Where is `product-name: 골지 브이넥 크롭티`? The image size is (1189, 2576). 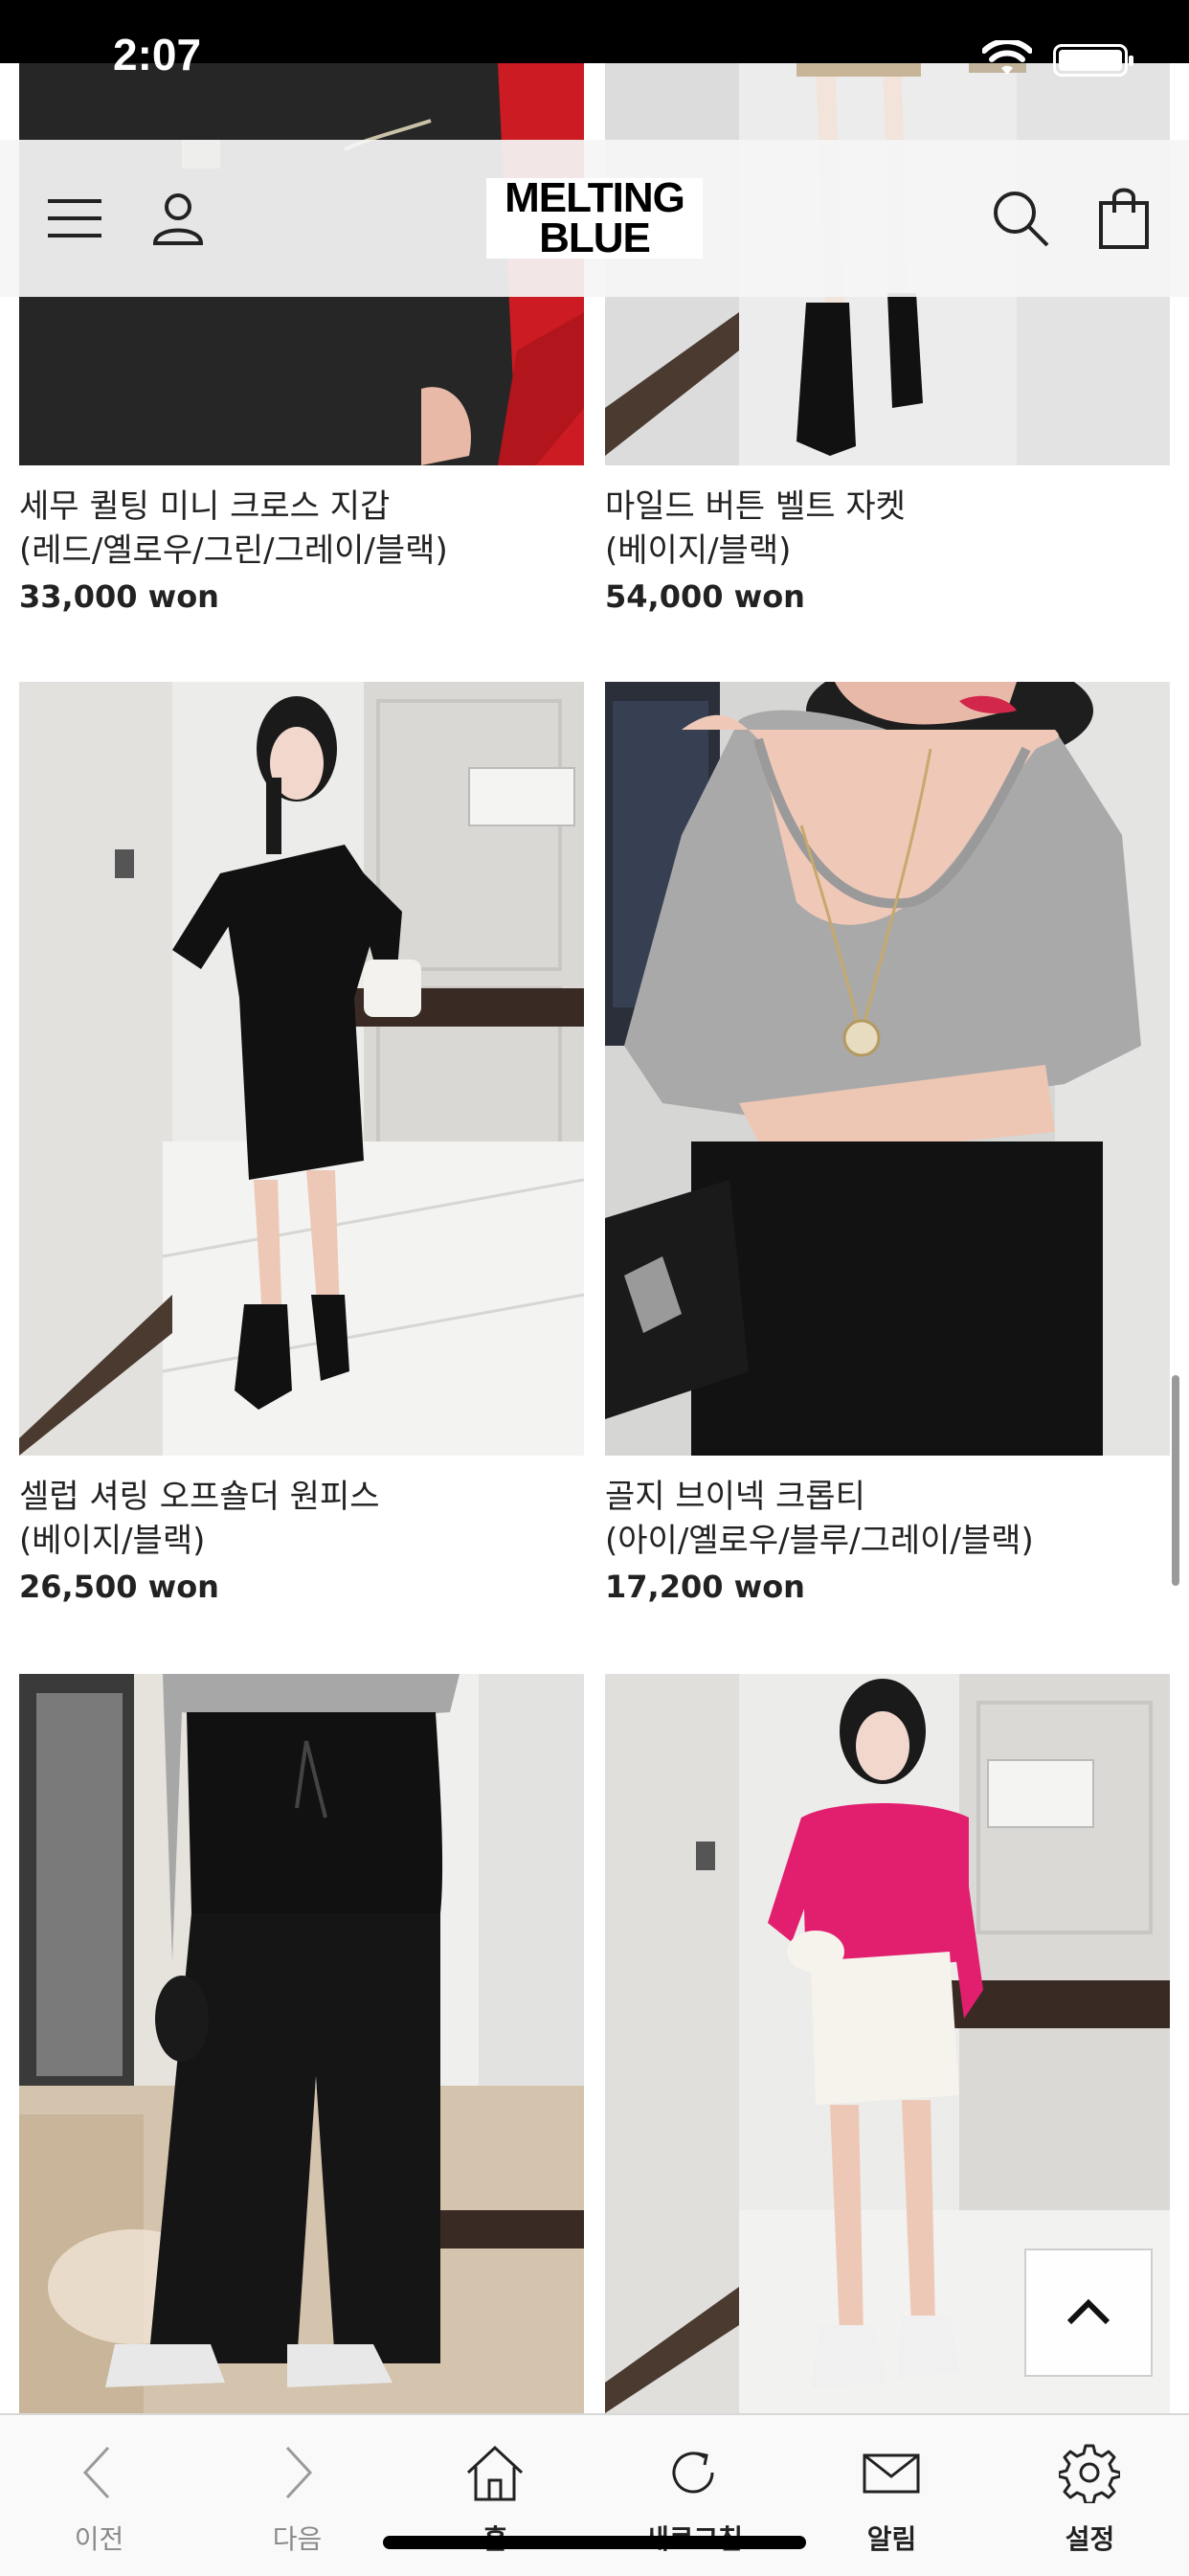 product-name: 골지 브이넥 크롭티 is located at coordinates (735, 1497).